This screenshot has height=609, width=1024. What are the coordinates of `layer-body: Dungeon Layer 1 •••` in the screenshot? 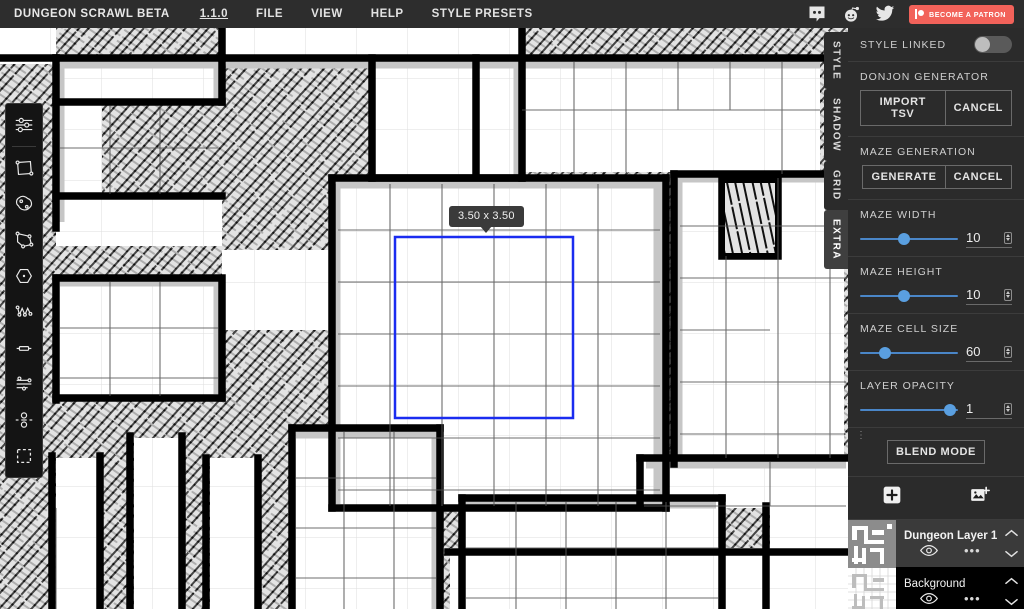 It's located at (949, 543).